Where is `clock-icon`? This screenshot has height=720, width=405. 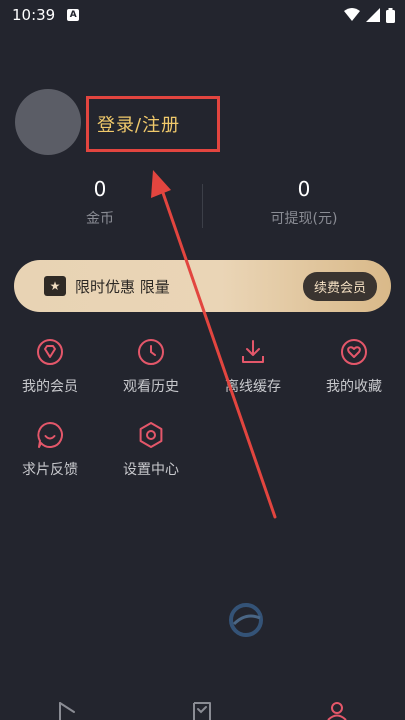 clock-icon is located at coordinates (151, 352).